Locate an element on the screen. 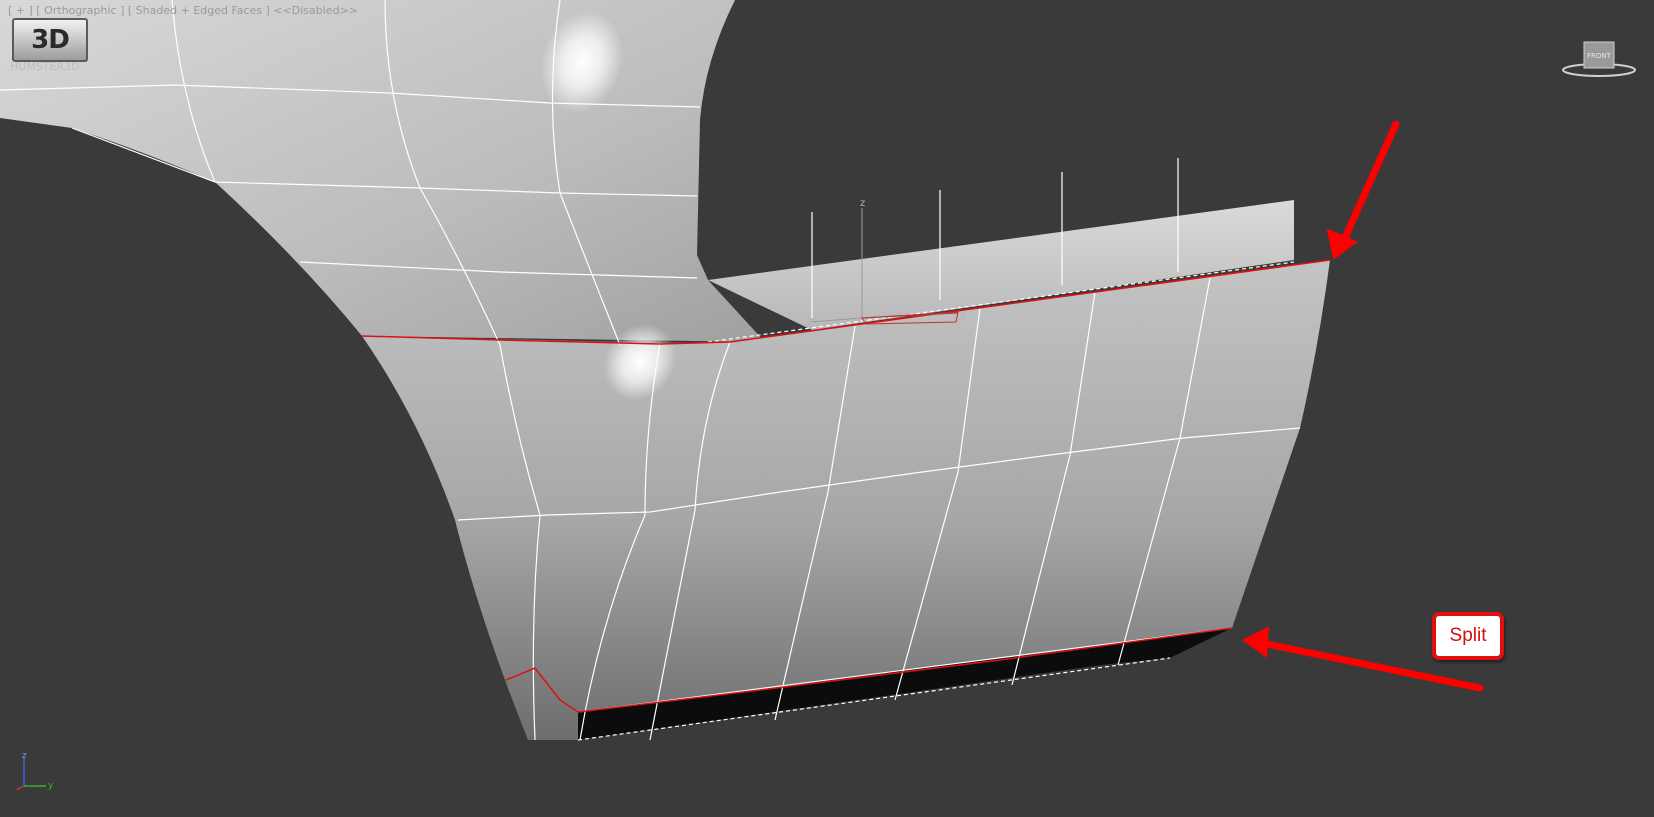 The width and height of the screenshot is (1654, 817). split-annotation-label: Split is located at coordinates (1468, 636).